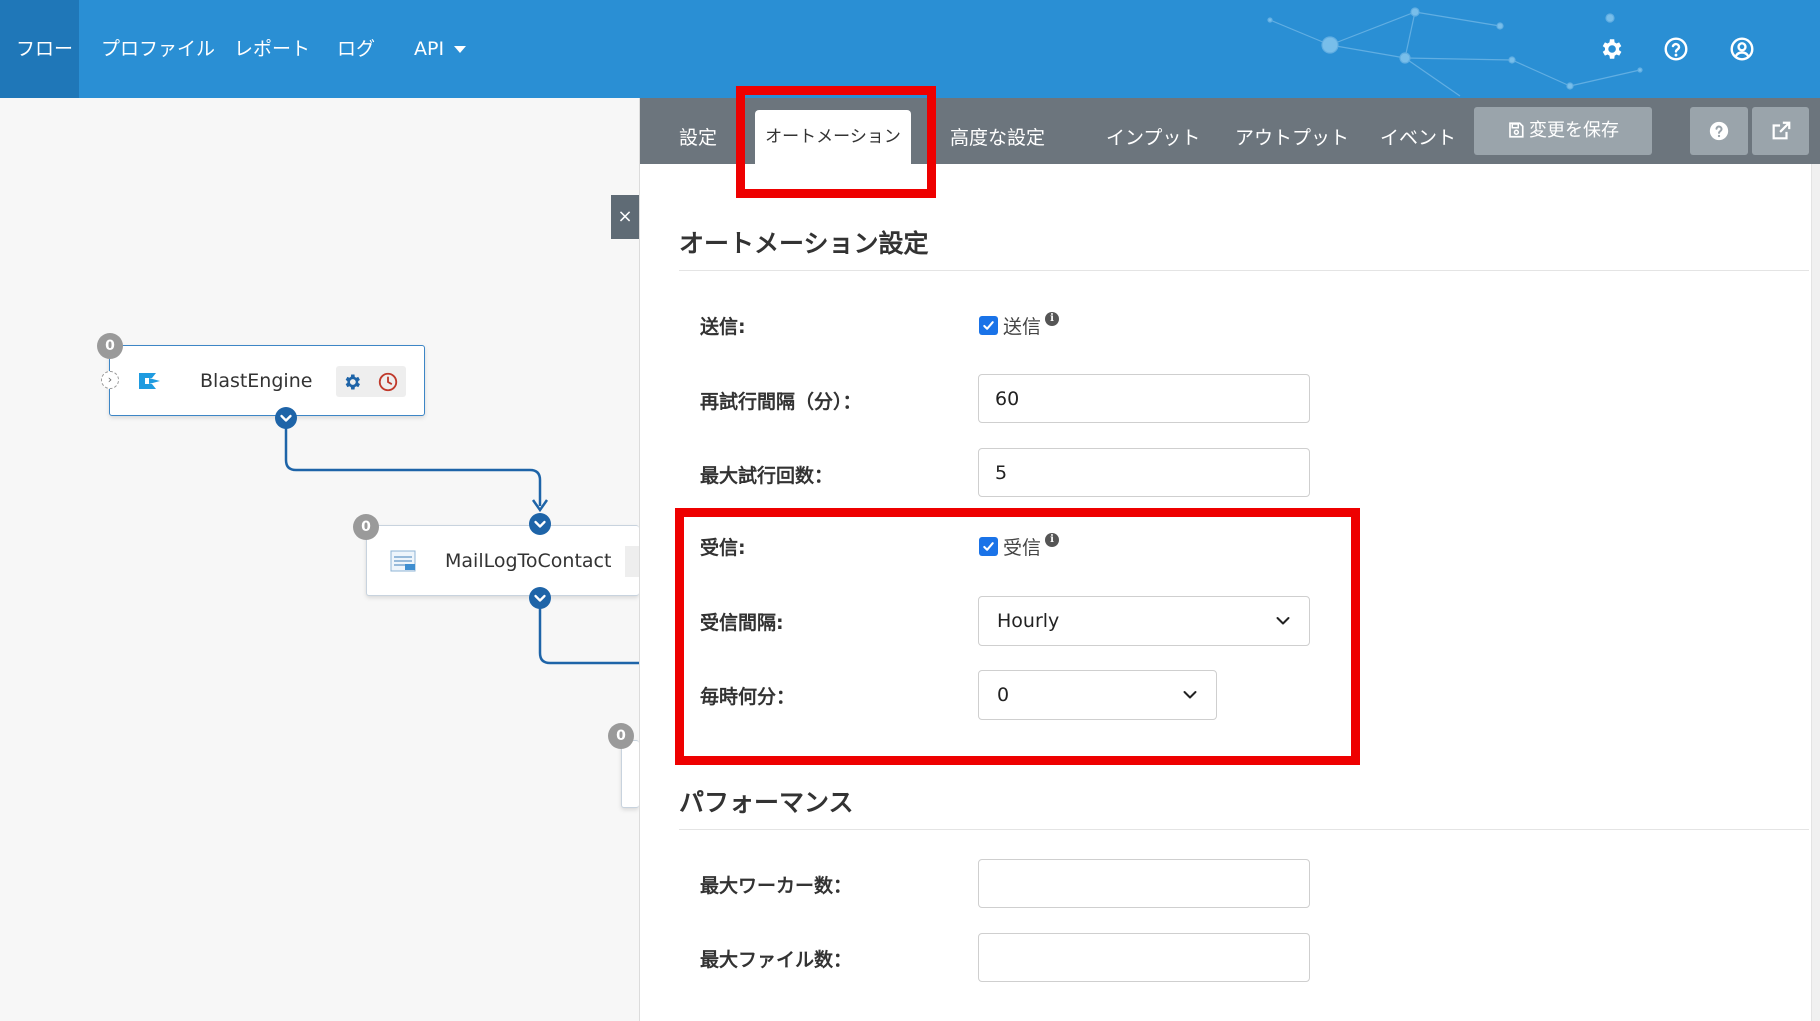 The image size is (1820, 1021). I want to click on blastengine-logo-icon, so click(149, 381).